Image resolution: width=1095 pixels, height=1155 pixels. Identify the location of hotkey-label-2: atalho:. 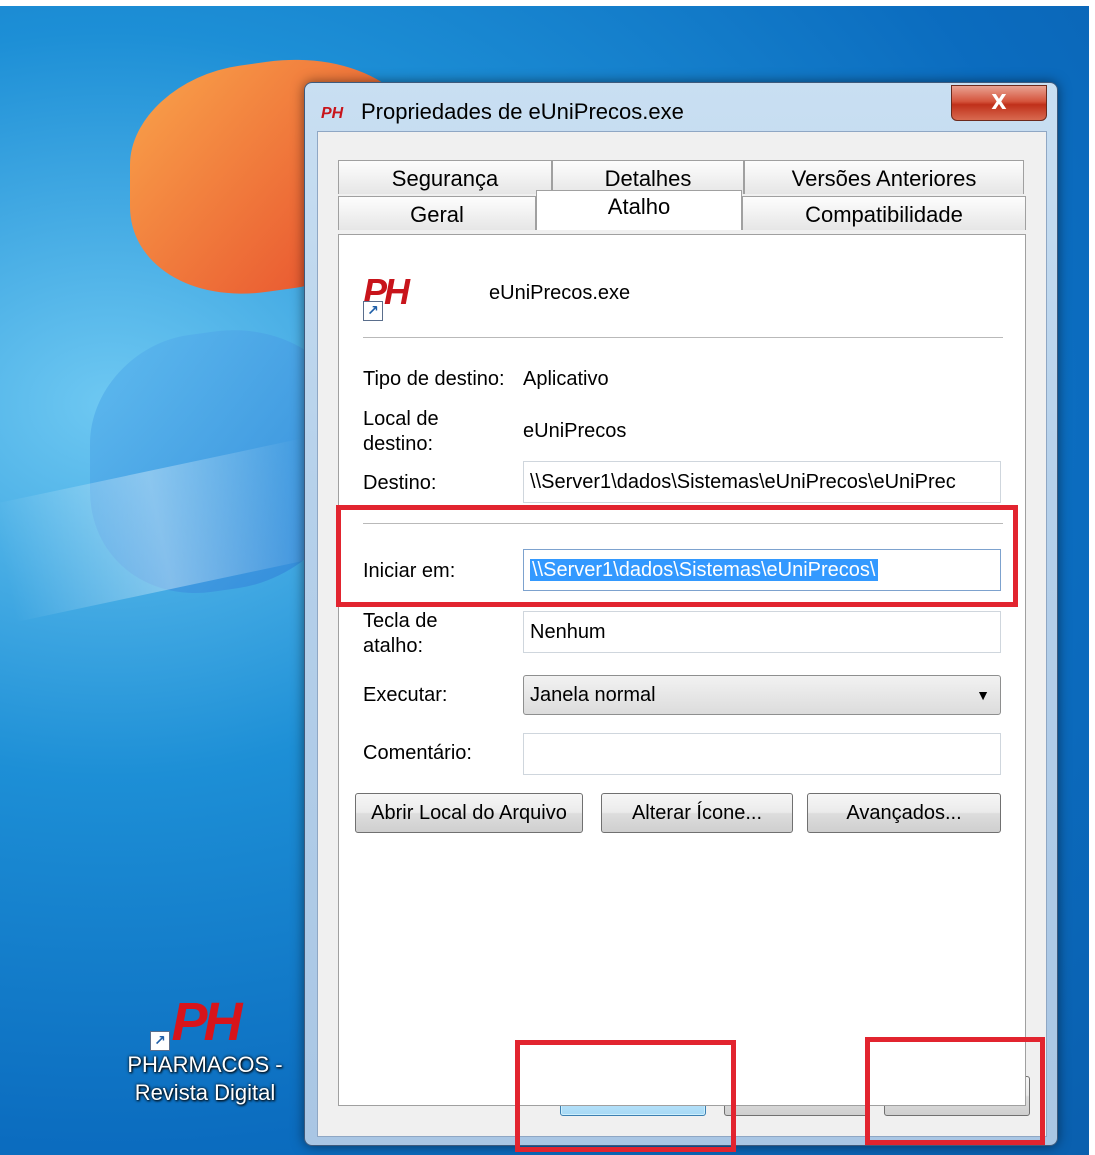
(393, 646).